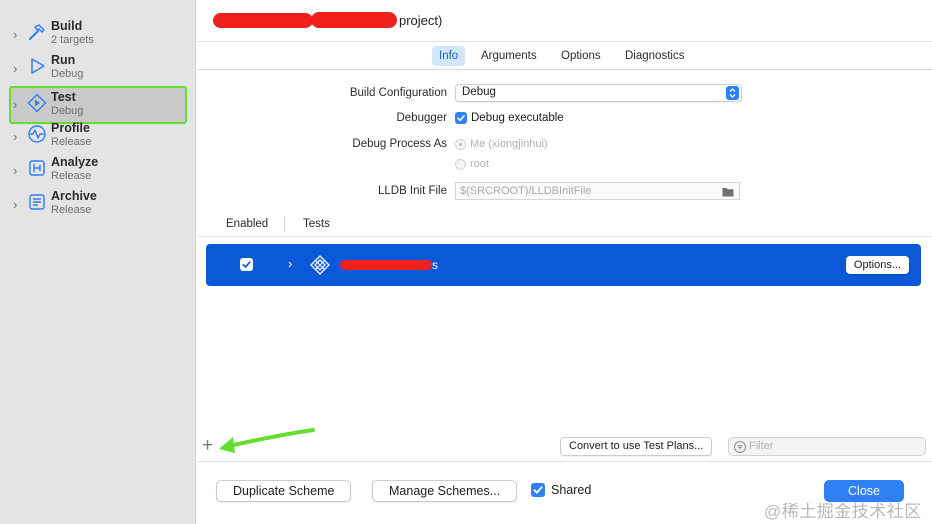 This screenshot has height=524, width=932. I want to click on radio-me, so click(460, 144).